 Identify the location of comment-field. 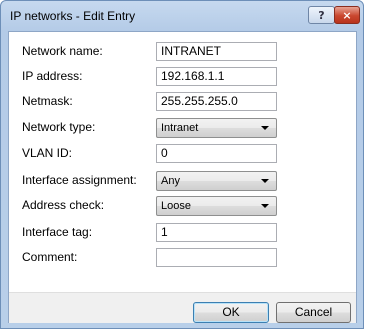
(216, 257).